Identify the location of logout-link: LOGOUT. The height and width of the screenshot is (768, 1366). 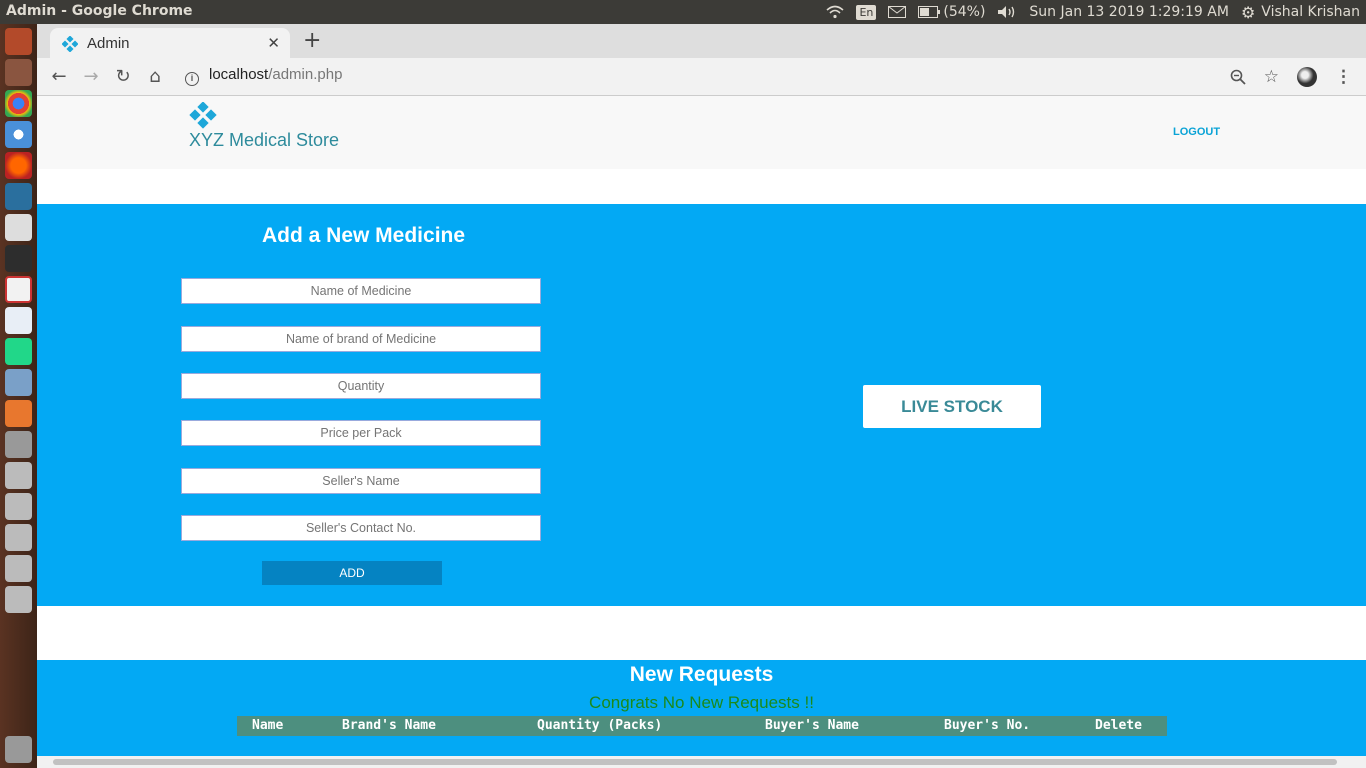
(1196, 132).